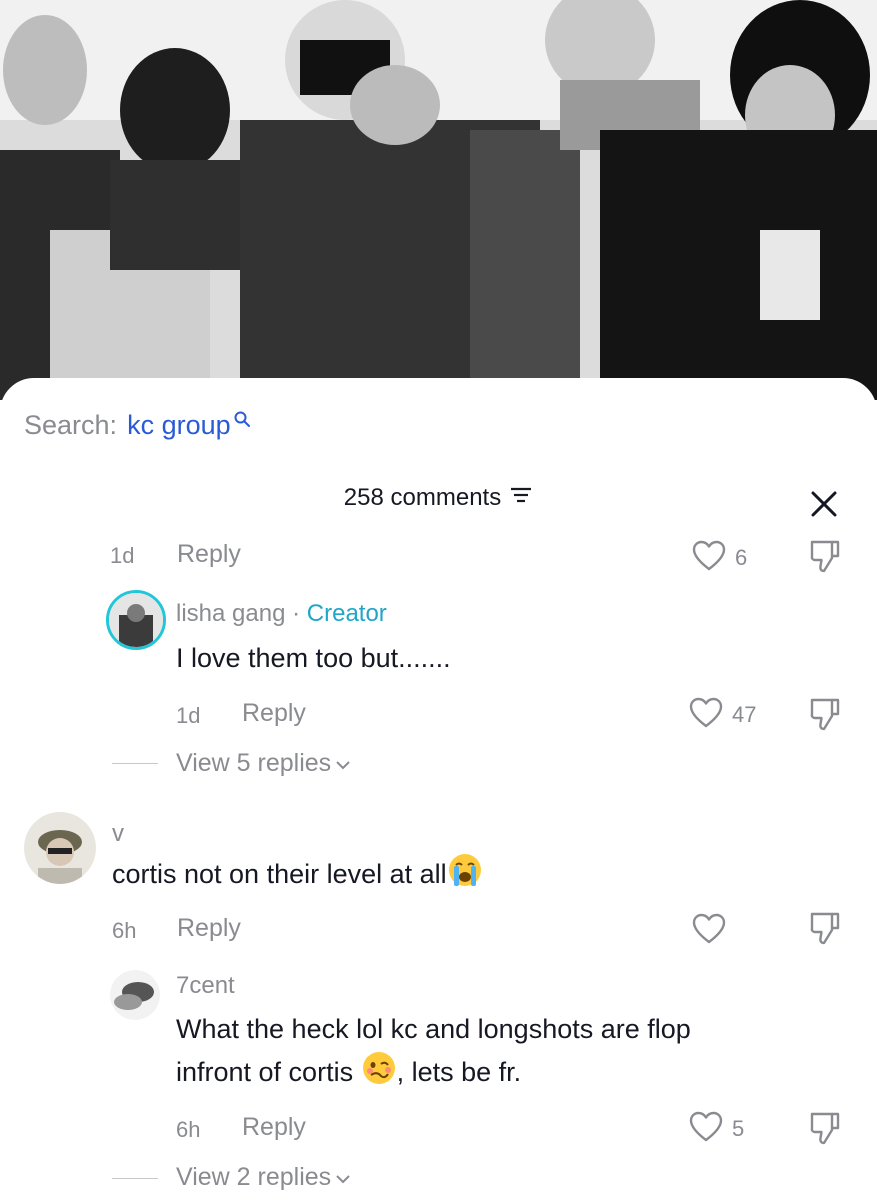 Image resolution: width=877 pixels, height=1200 pixels. What do you see at coordinates (521, 498) in the screenshot?
I see `sort-icon` at bounding box center [521, 498].